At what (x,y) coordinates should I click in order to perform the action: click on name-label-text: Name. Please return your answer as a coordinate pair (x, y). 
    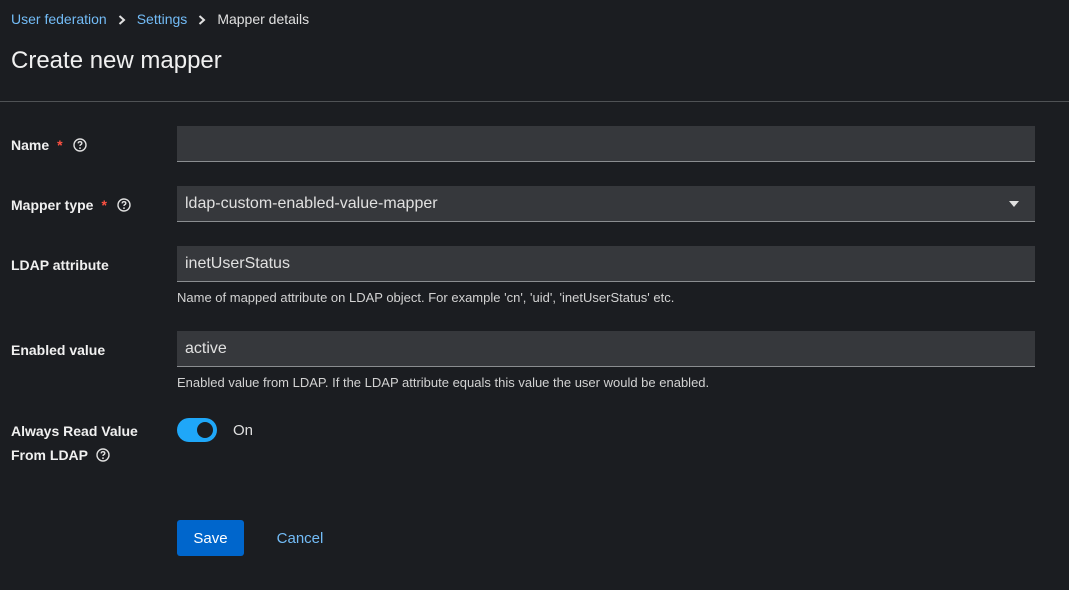
    Looking at the image, I should click on (30, 145).